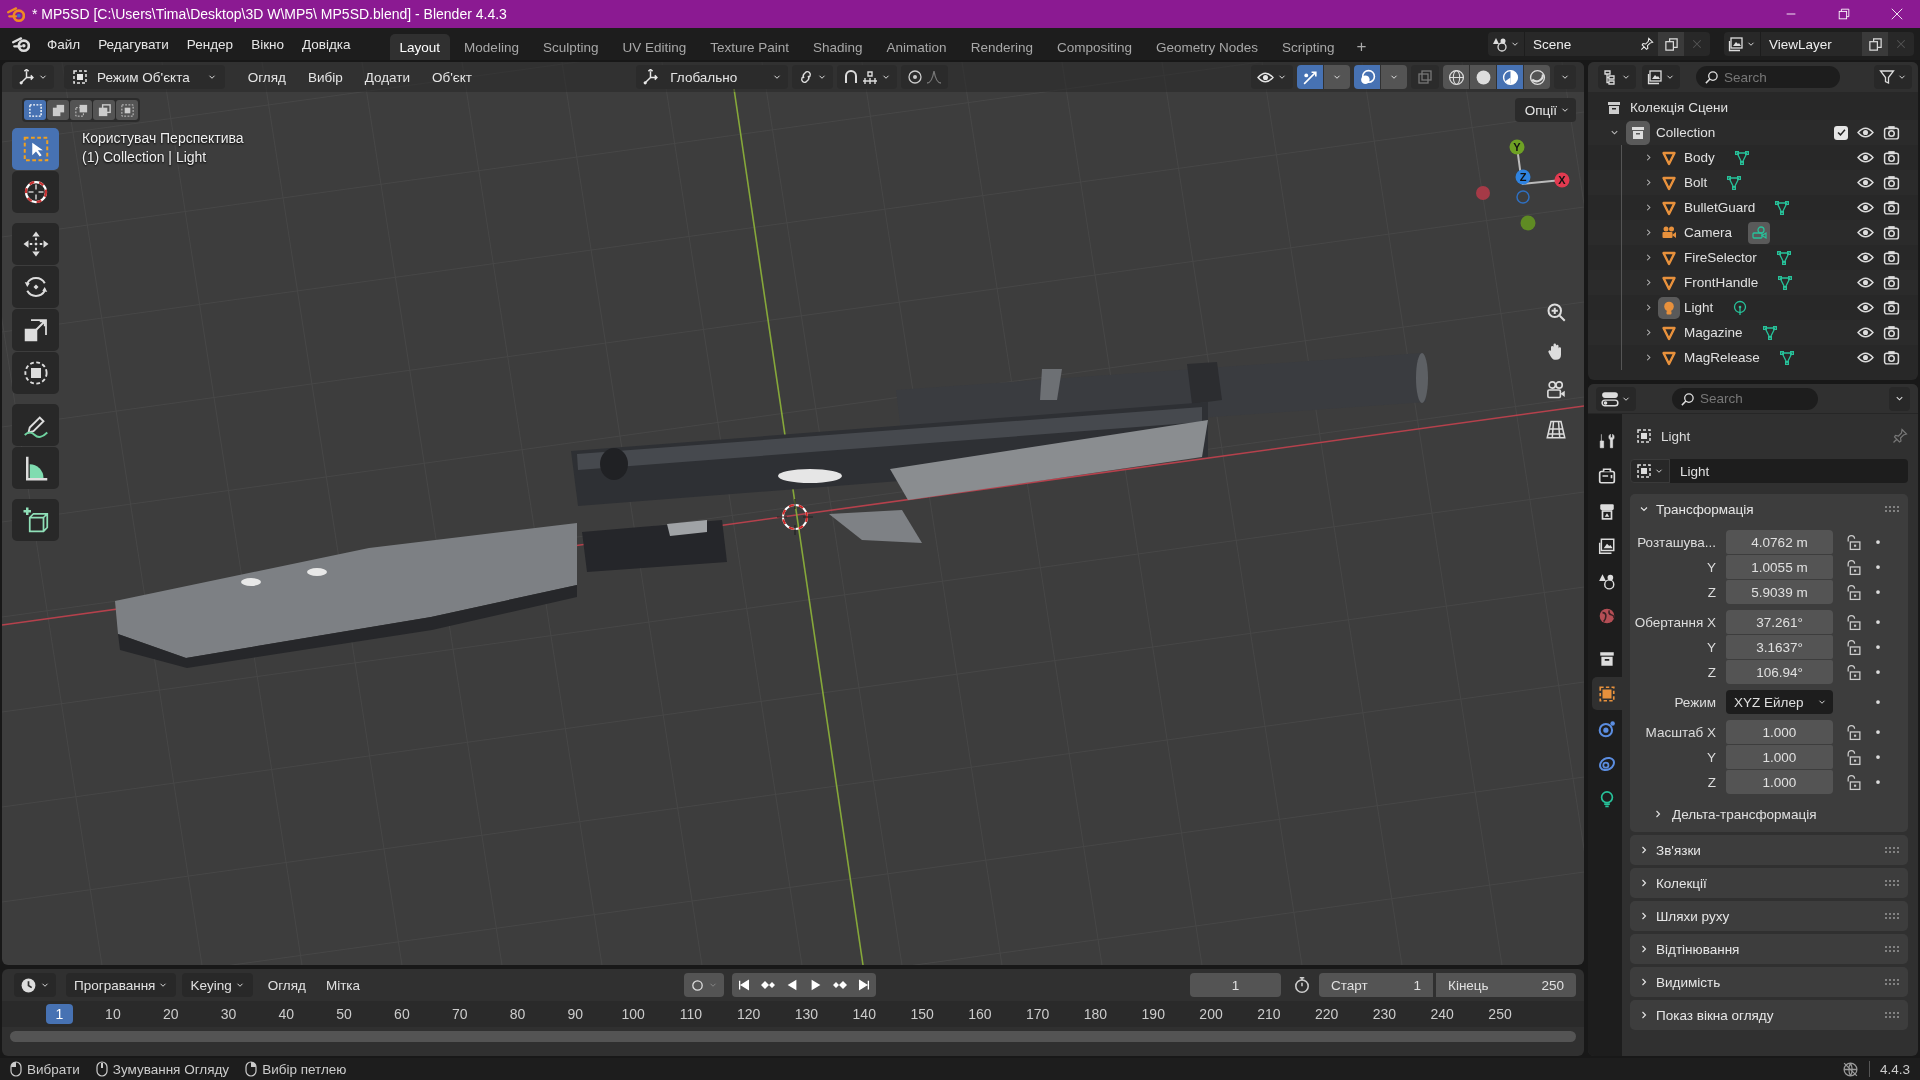 The image size is (1920, 1080). I want to click on version-label: 4.4.3, so click(1894, 1069).